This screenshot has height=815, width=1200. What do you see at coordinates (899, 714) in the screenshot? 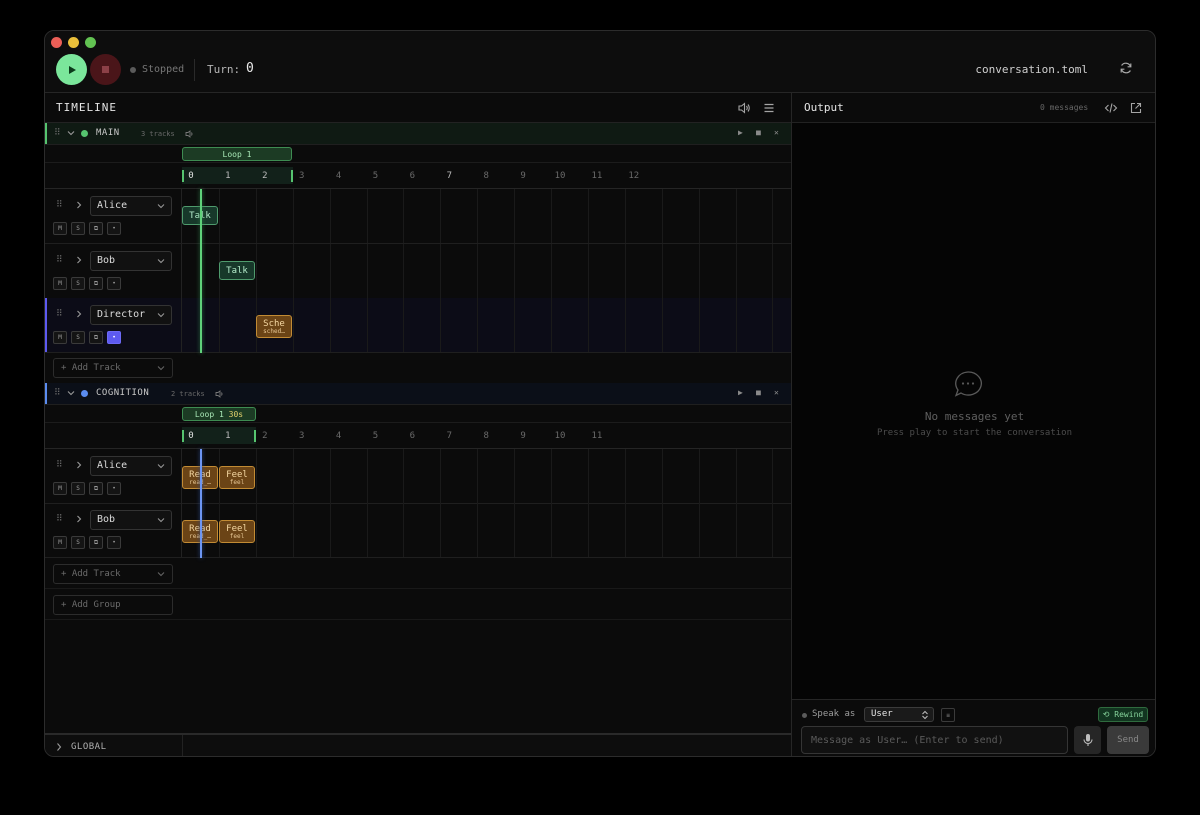
I see `speak-as-select: User` at bounding box center [899, 714].